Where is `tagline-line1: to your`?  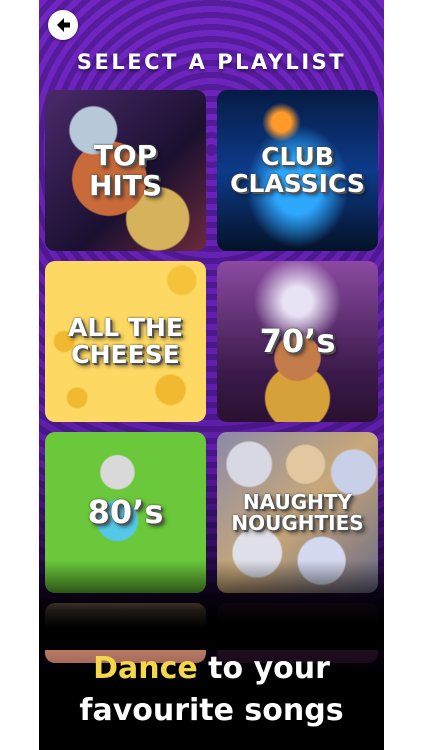
tagline-line1: to your is located at coordinates (263, 668).